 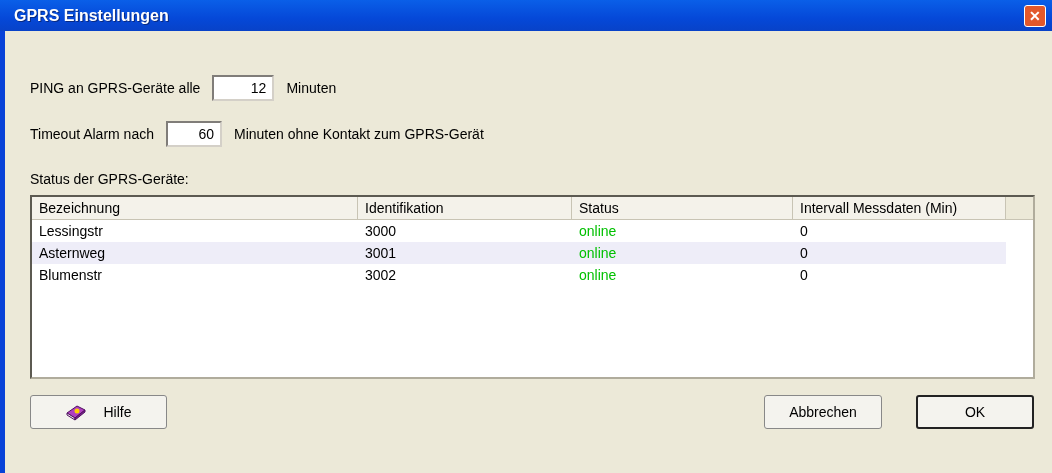 What do you see at coordinates (76, 412) in the screenshot?
I see `help-book-icon` at bounding box center [76, 412].